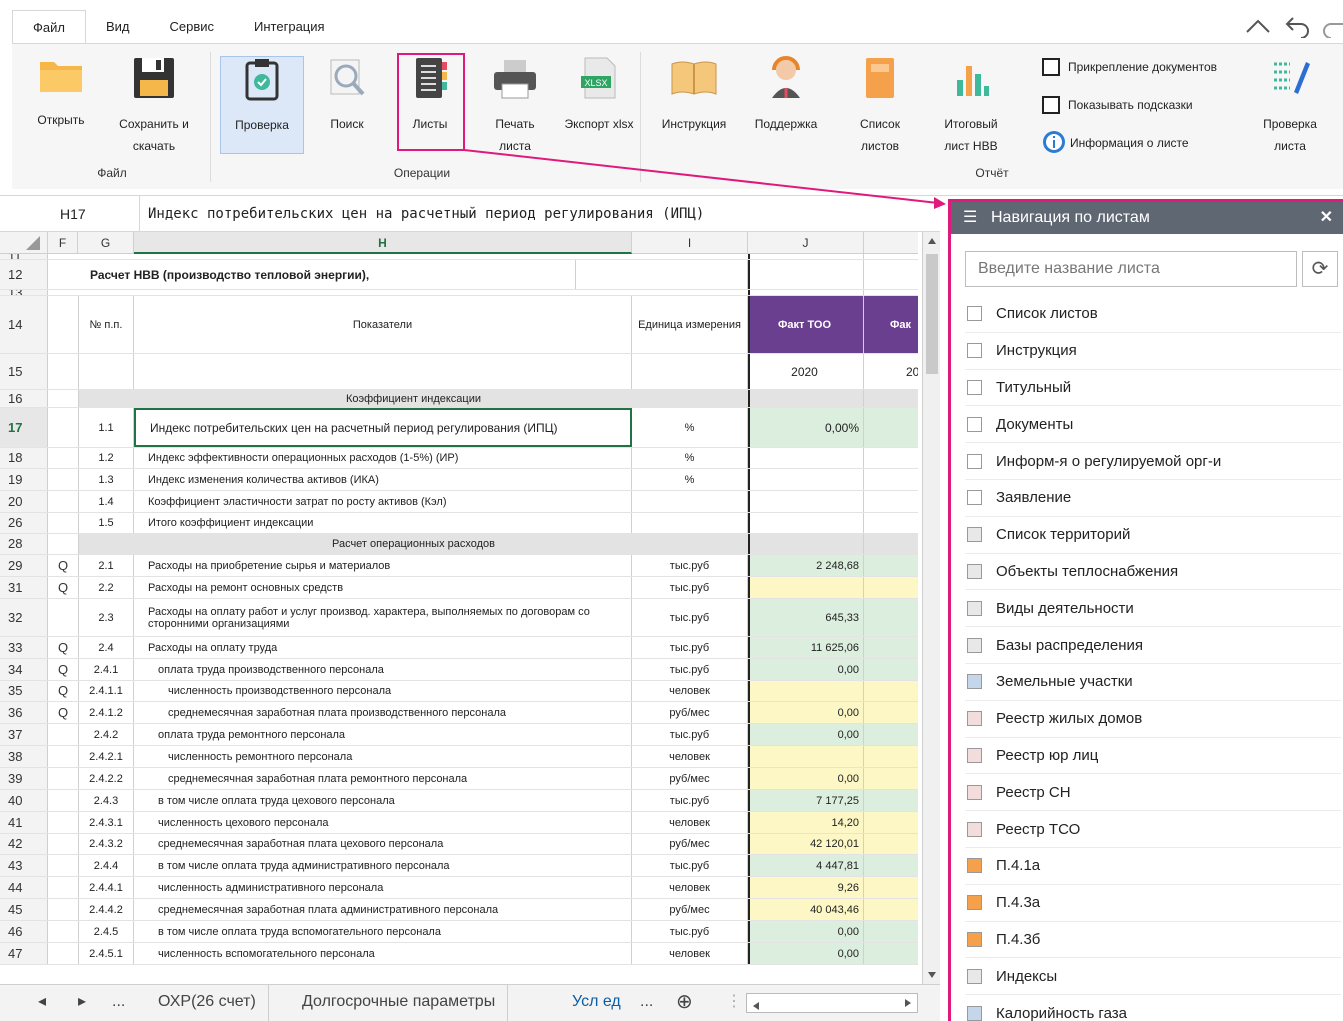 The image size is (1343, 1021). Describe the element at coordinates (806, 822) in the screenshot. I see `cell-j: 14,20` at that location.